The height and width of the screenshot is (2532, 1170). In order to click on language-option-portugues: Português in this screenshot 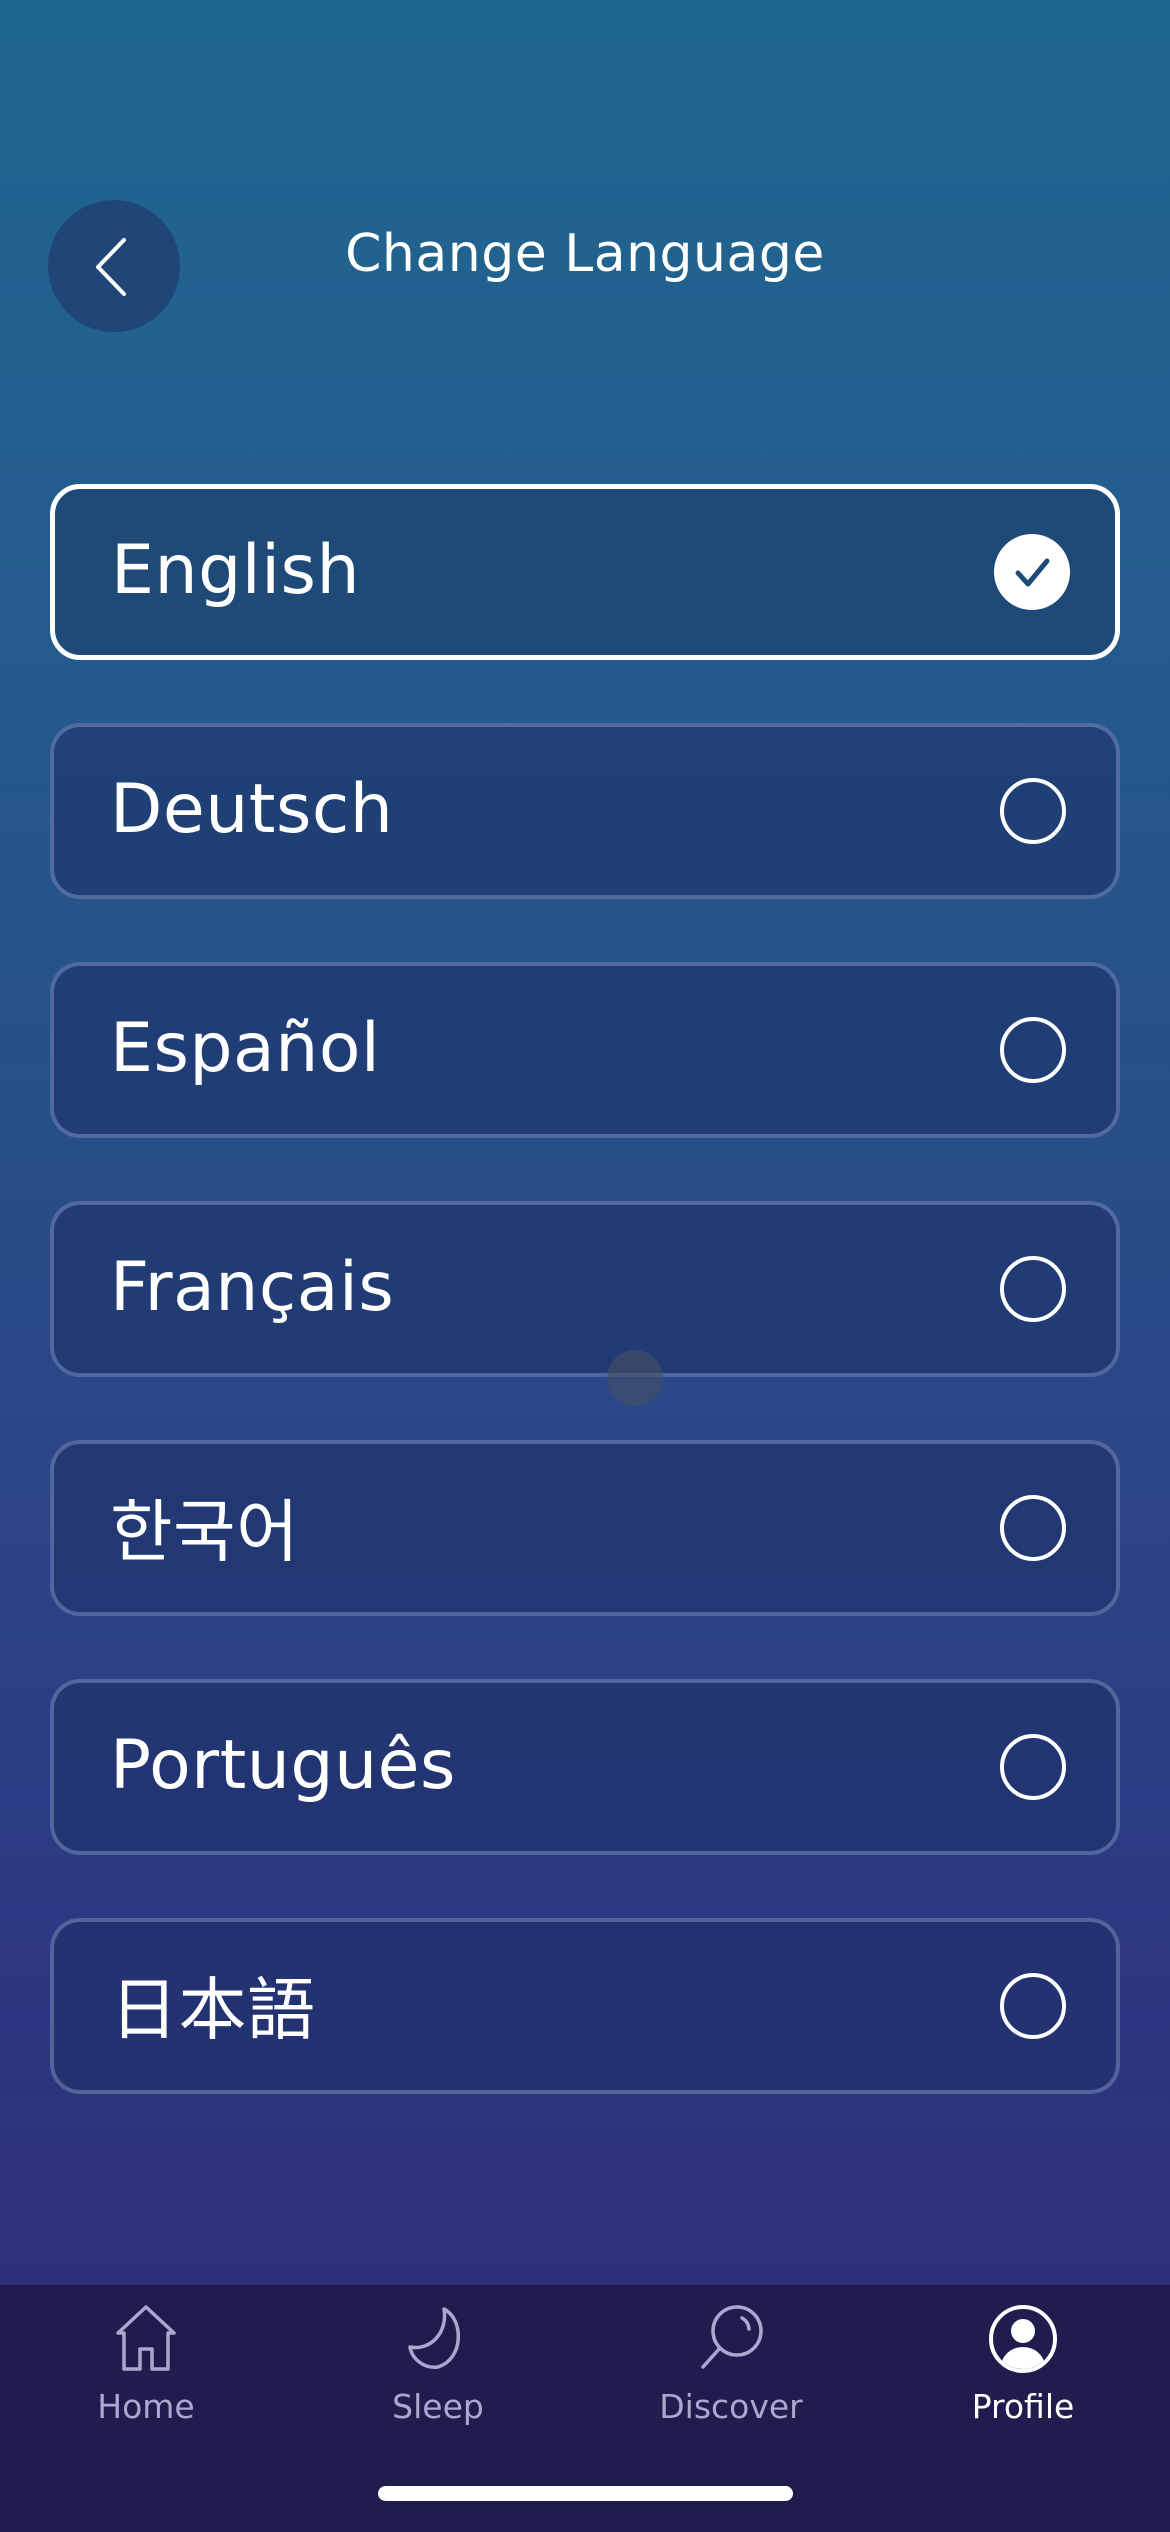, I will do `click(585, 1767)`.